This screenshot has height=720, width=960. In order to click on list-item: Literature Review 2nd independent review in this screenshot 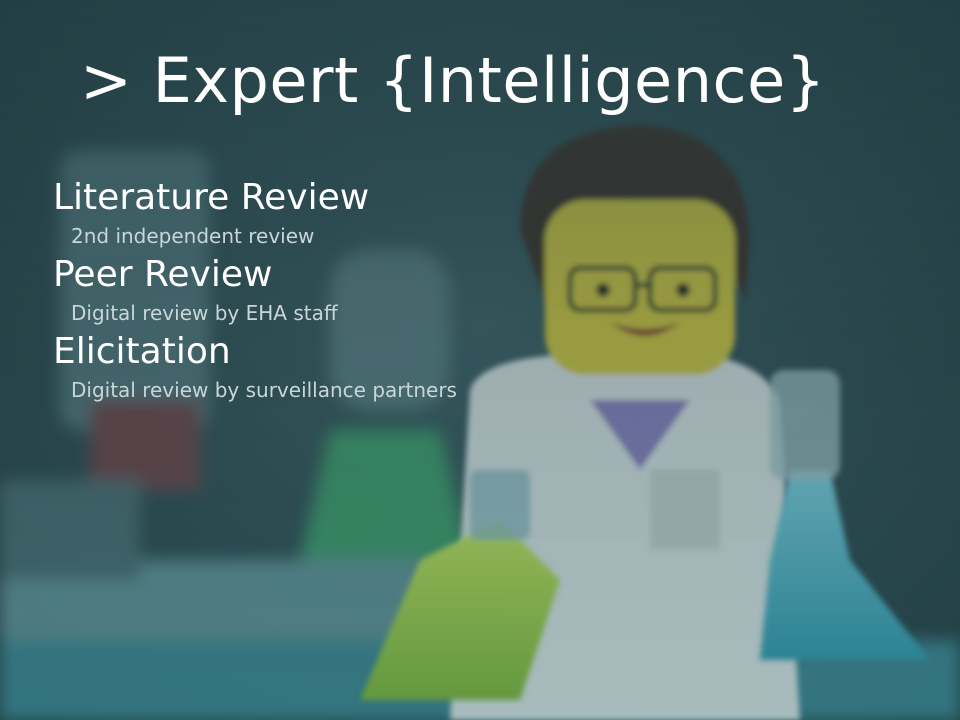, I will do `click(353, 216)`.